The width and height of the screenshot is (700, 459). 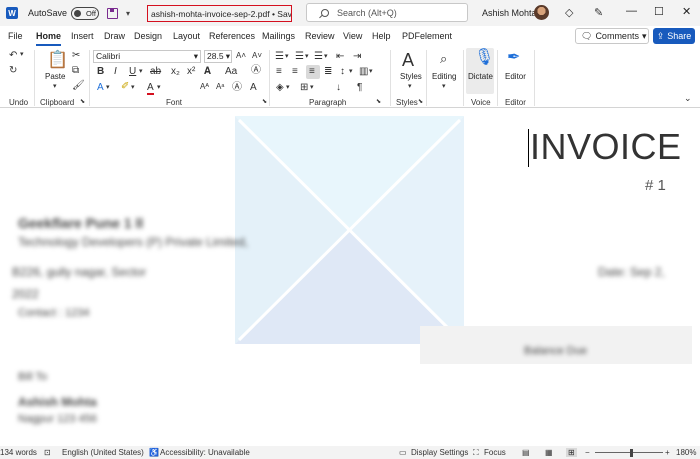 What do you see at coordinates (359, 88) in the screenshot?
I see `show-formatting-icon: ¶` at bounding box center [359, 88].